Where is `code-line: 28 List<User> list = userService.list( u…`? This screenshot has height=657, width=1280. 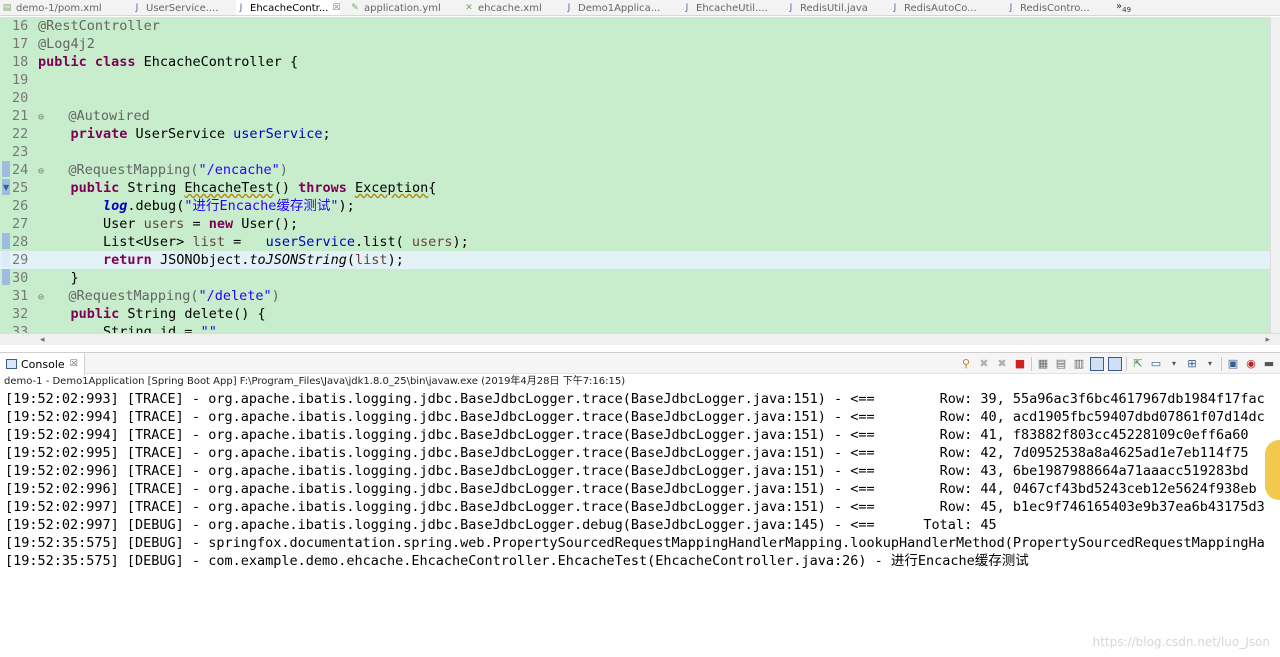 code-line: 28 List<User> list = userService.list( u… is located at coordinates (635, 242).